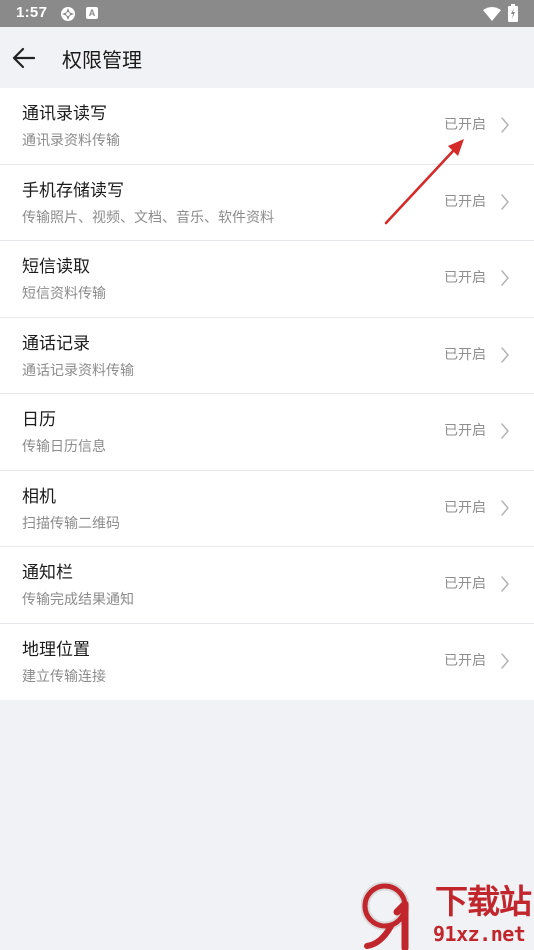 The image size is (534, 950). Describe the element at coordinates (56, 267) in the screenshot. I see `permission-title: 短信读取` at that location.